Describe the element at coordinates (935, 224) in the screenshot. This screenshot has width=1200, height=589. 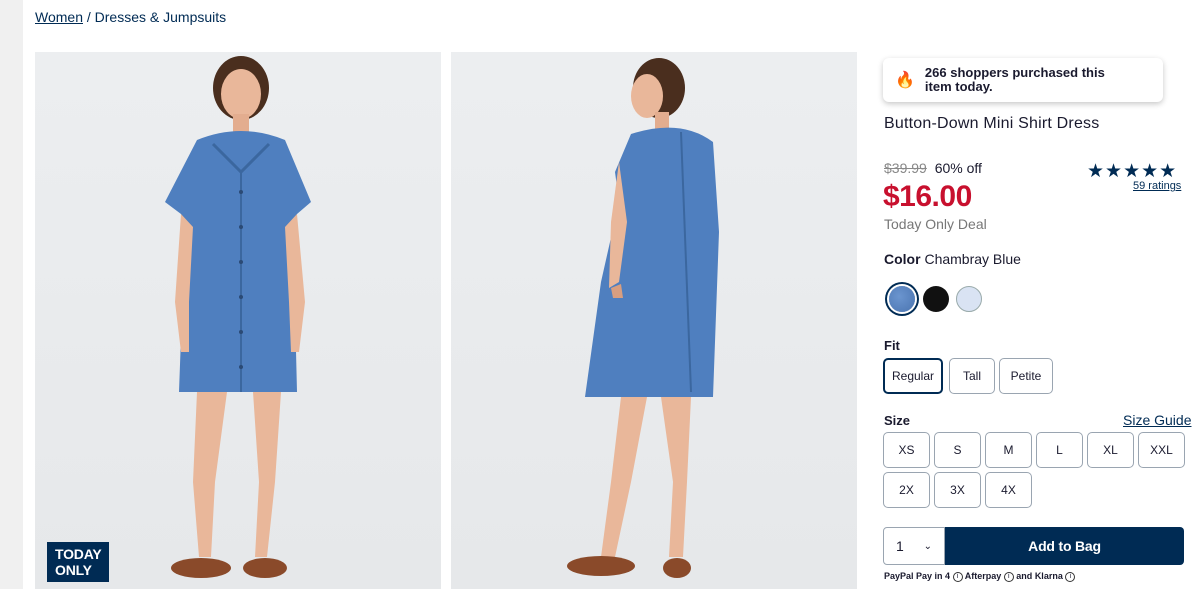
I see `deal-label: Today Only Deal` at that location.